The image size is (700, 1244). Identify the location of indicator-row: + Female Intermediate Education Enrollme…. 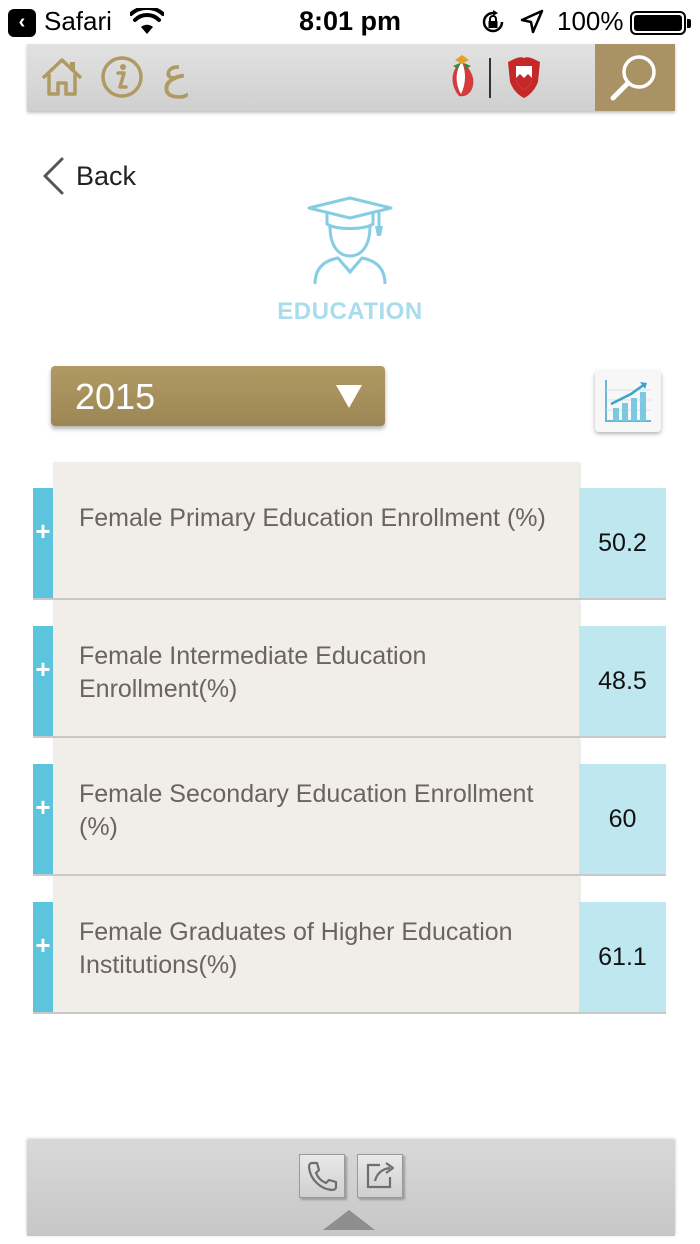
(349, 669).